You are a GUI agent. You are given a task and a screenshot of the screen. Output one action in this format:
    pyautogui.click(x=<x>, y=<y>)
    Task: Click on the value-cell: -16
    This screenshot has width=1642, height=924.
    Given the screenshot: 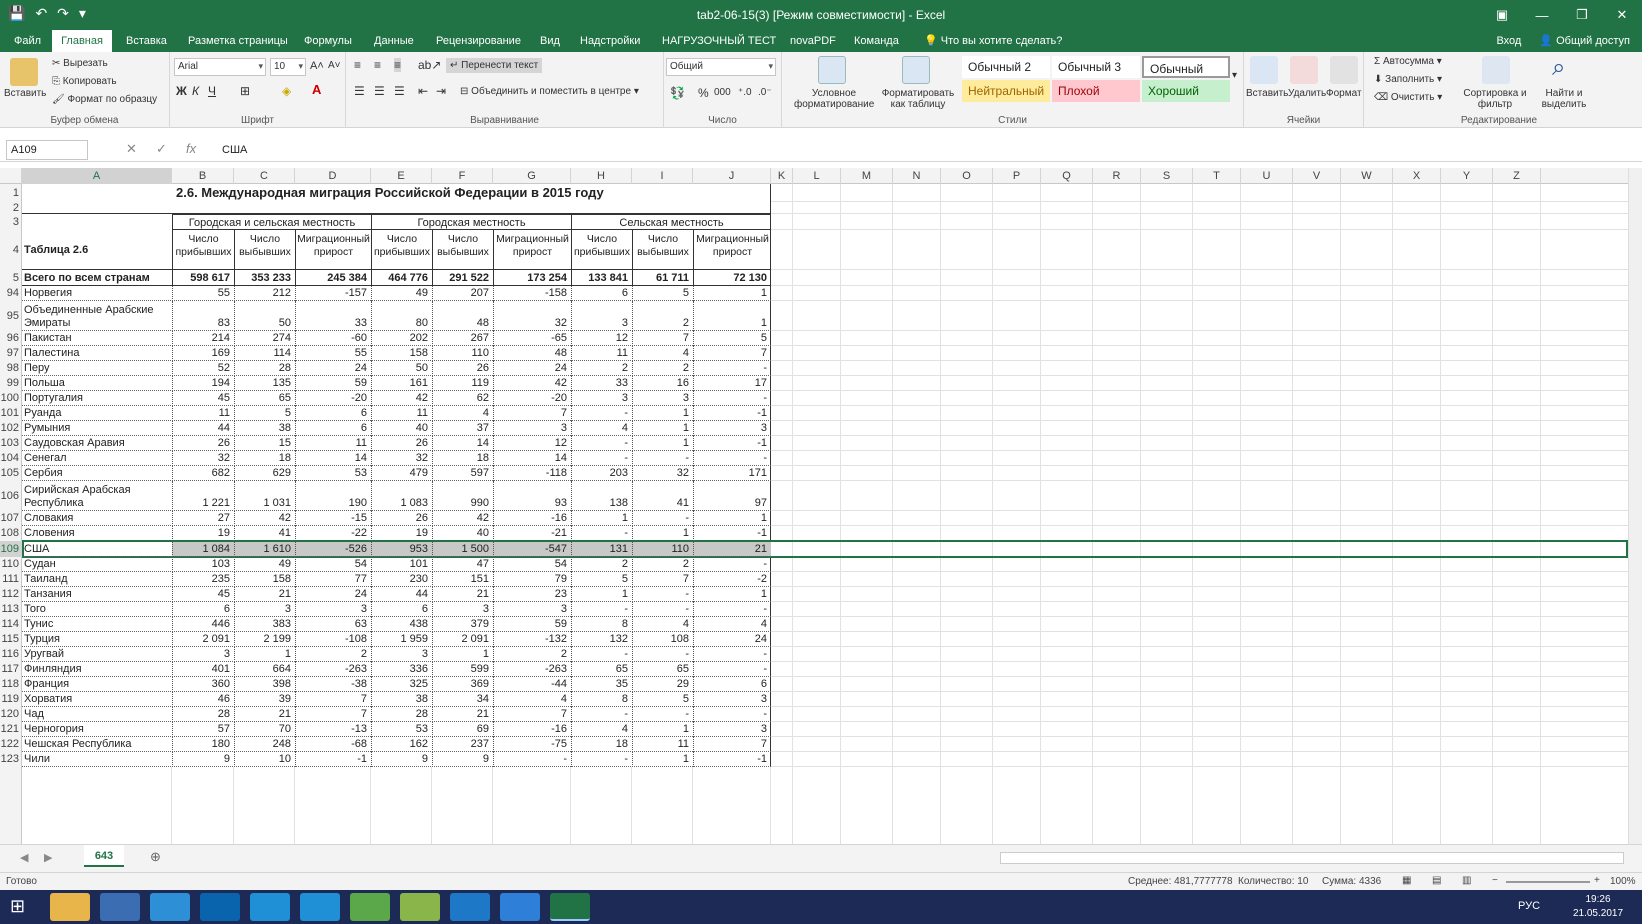 What is the action you would take?
    pyautogui.click(x=532, y=518)
    